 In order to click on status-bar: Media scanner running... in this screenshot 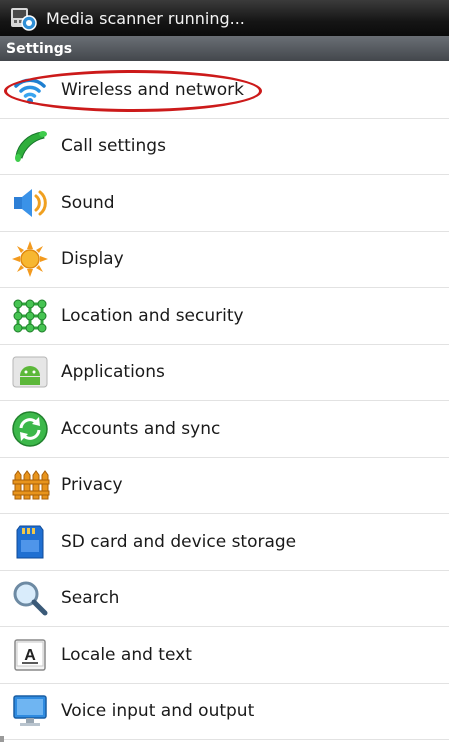, I will do `click(224, 18)`.